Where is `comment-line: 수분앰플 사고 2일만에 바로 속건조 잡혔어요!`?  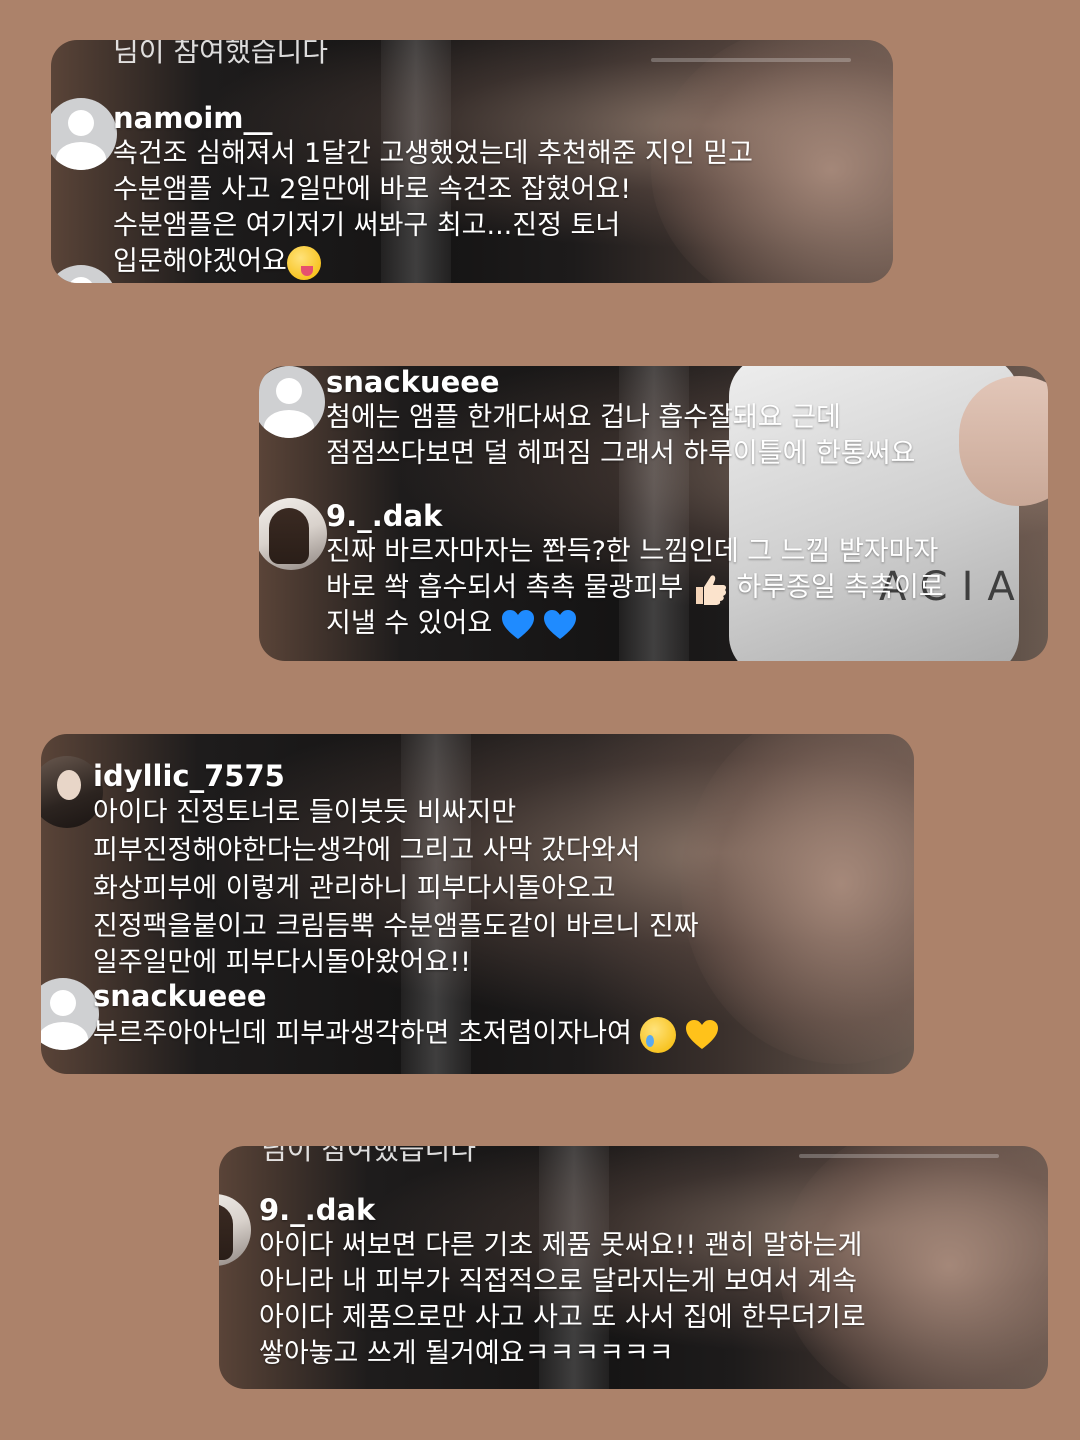
comment-line: 수분앰플 사고 2일만에 바로 속건조 잡혔어요! is located at coordinates (372, 189).